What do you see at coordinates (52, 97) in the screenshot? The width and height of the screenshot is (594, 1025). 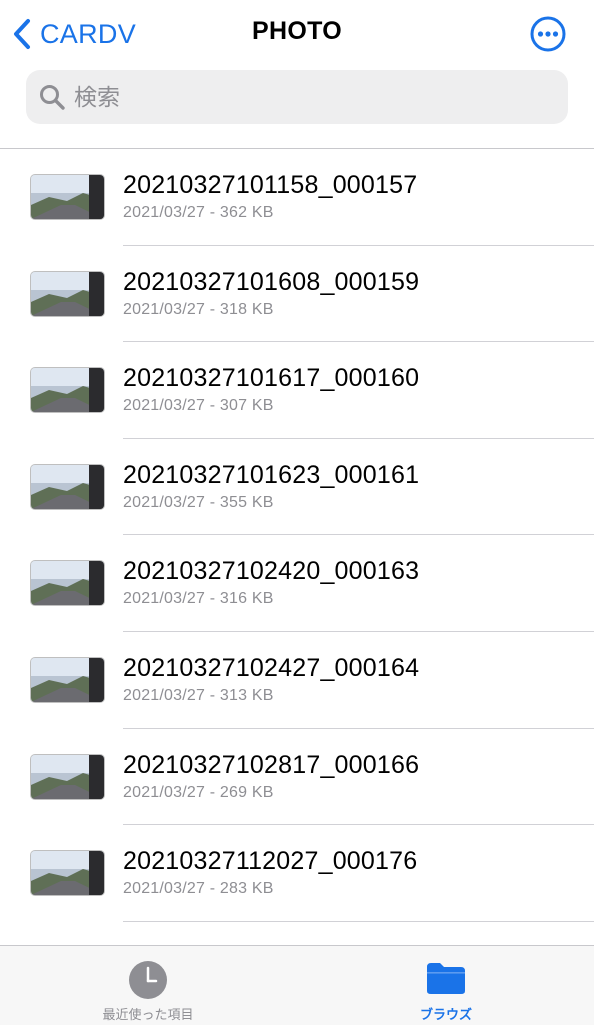 I see `search-icon` at bounding box center [52, 97].